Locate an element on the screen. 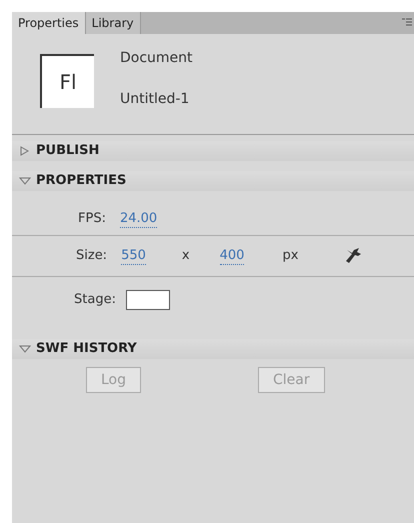  section-title: SWF HISTORY is located at coordinates (86, 349).